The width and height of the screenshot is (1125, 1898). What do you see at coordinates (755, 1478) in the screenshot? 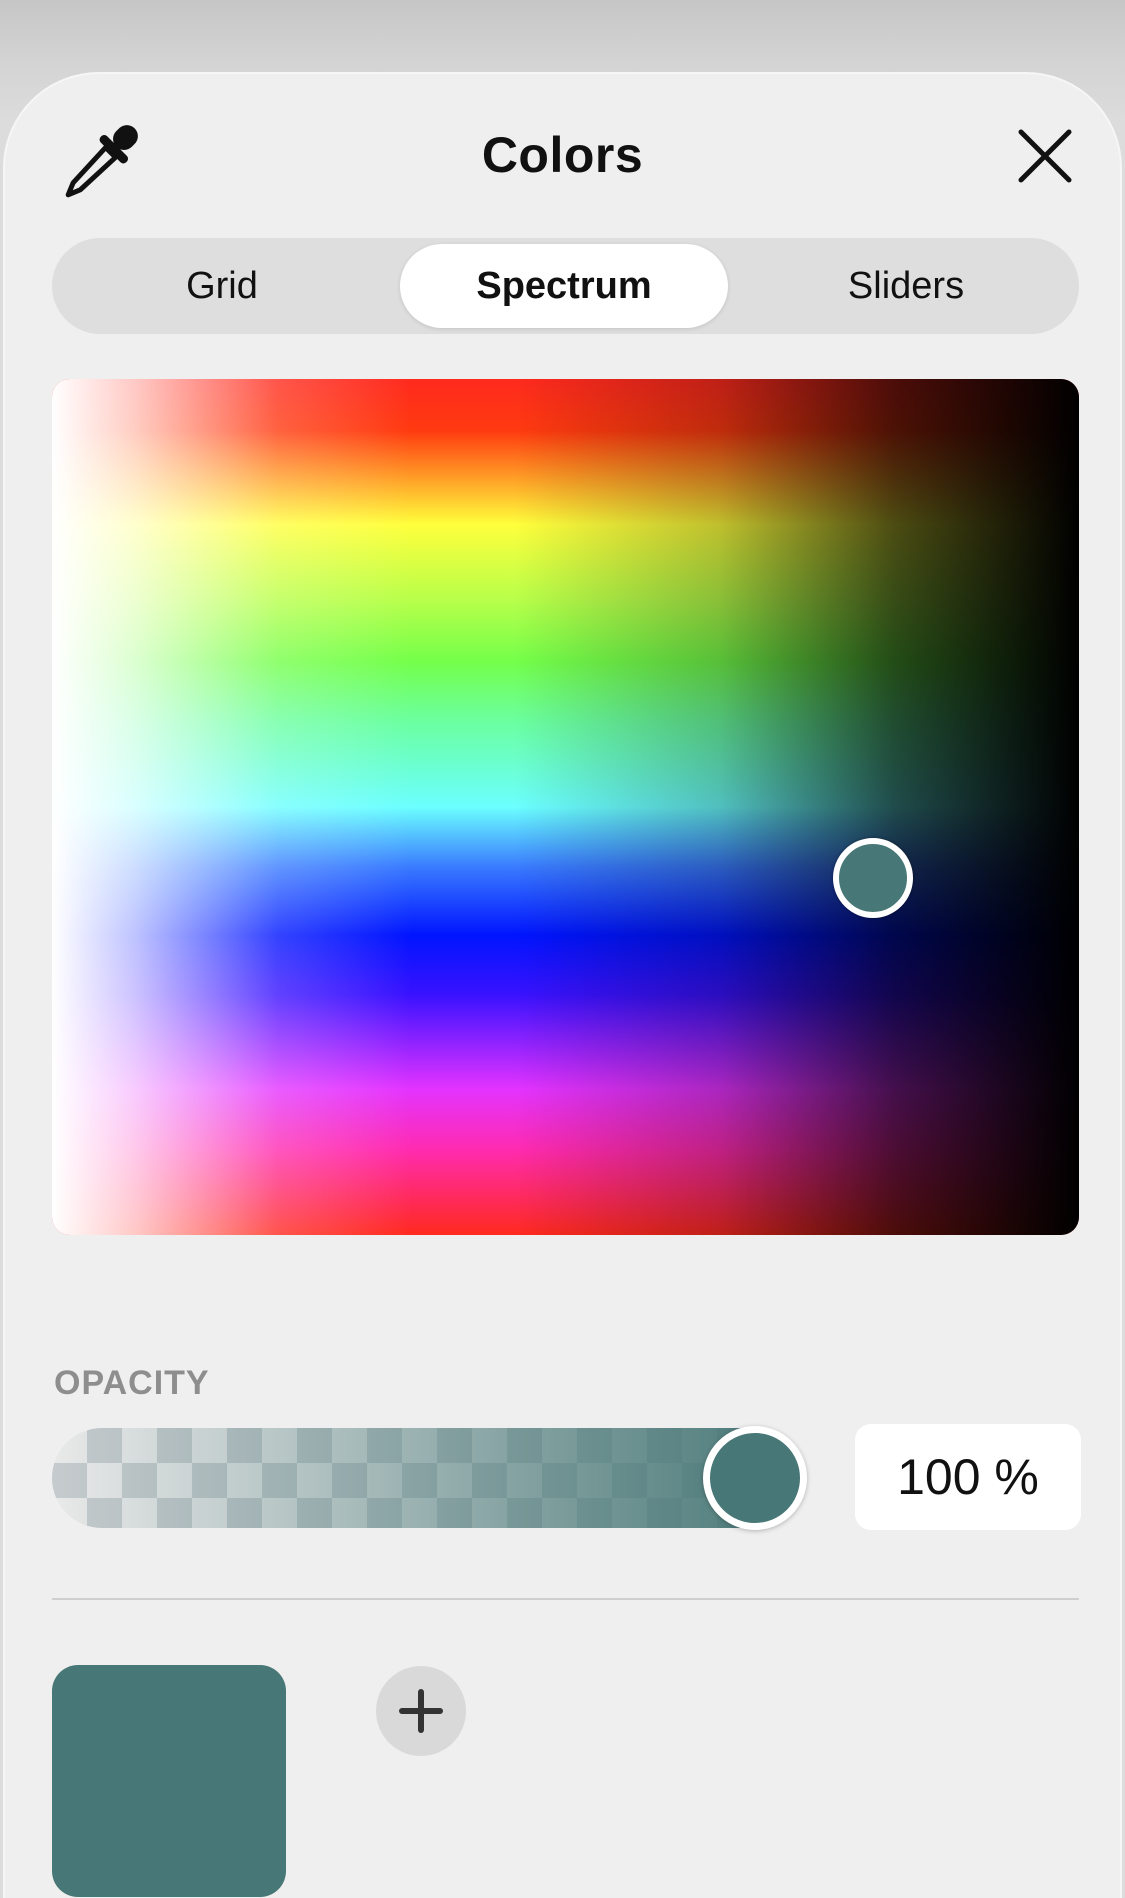
I see `opacity-slider-thumb` at bounding box center [755, 1478].